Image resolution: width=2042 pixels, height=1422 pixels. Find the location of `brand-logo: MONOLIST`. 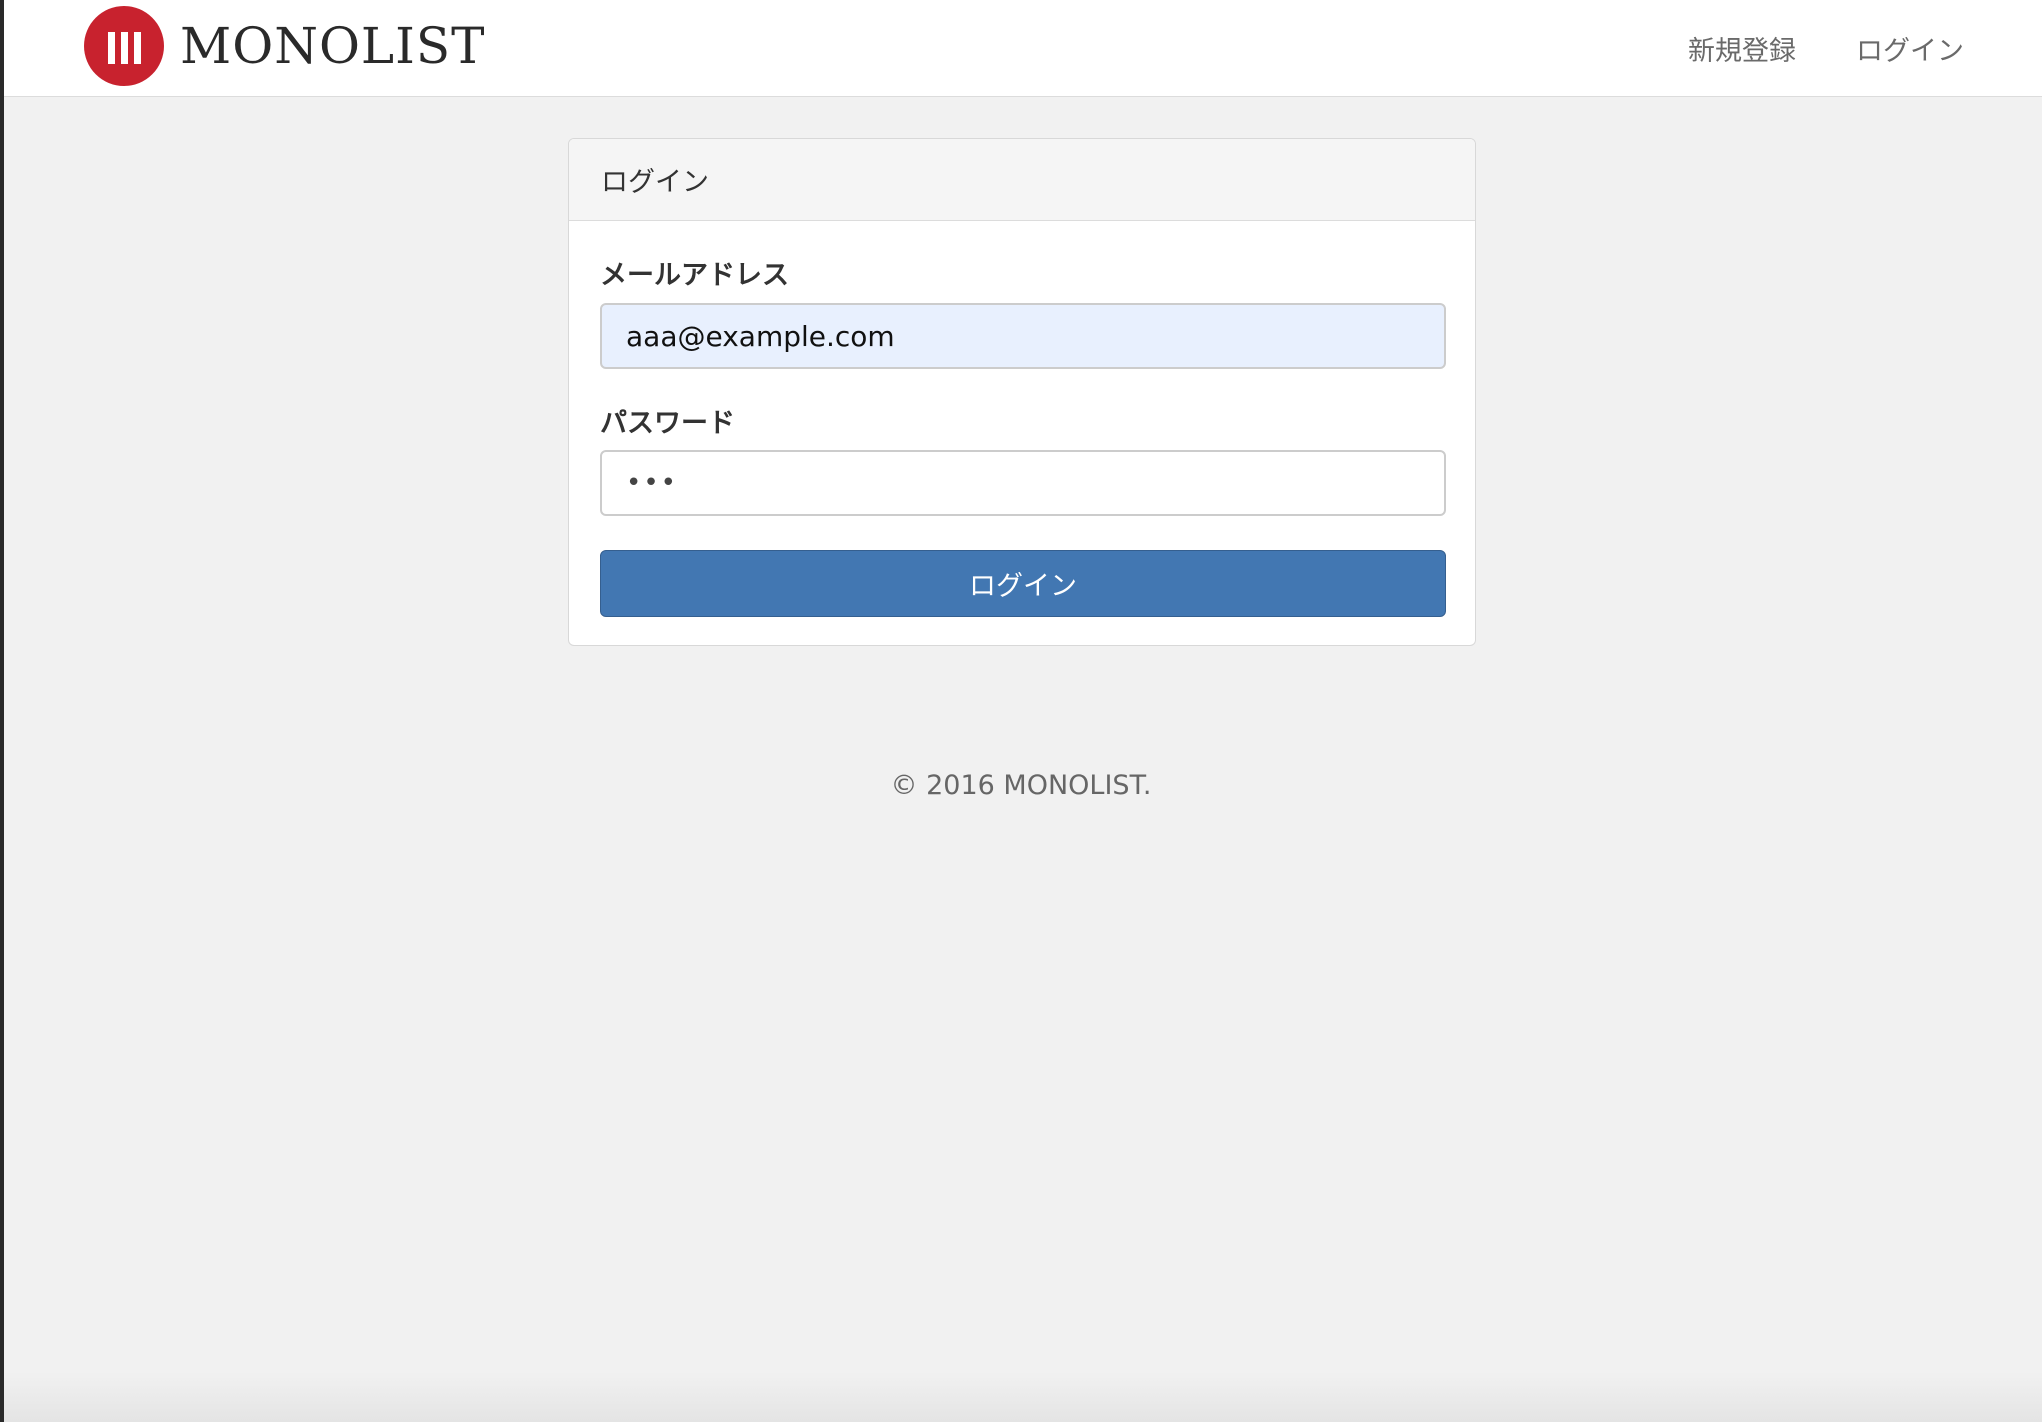

brand-logo: MONOLIST is located at coordinates (285, 46).